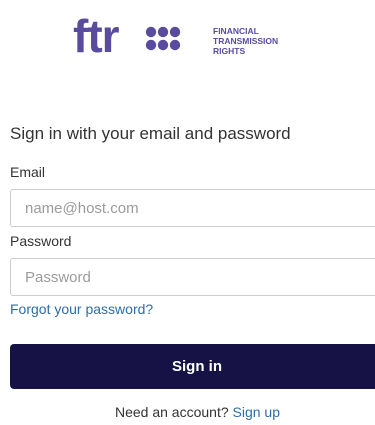 This screenshot has height=425, width=375. What do you see at coordinates (192, 366) in the screenshot?
I see `sign-in-button: Sign in` at bounding box center [192, 366].